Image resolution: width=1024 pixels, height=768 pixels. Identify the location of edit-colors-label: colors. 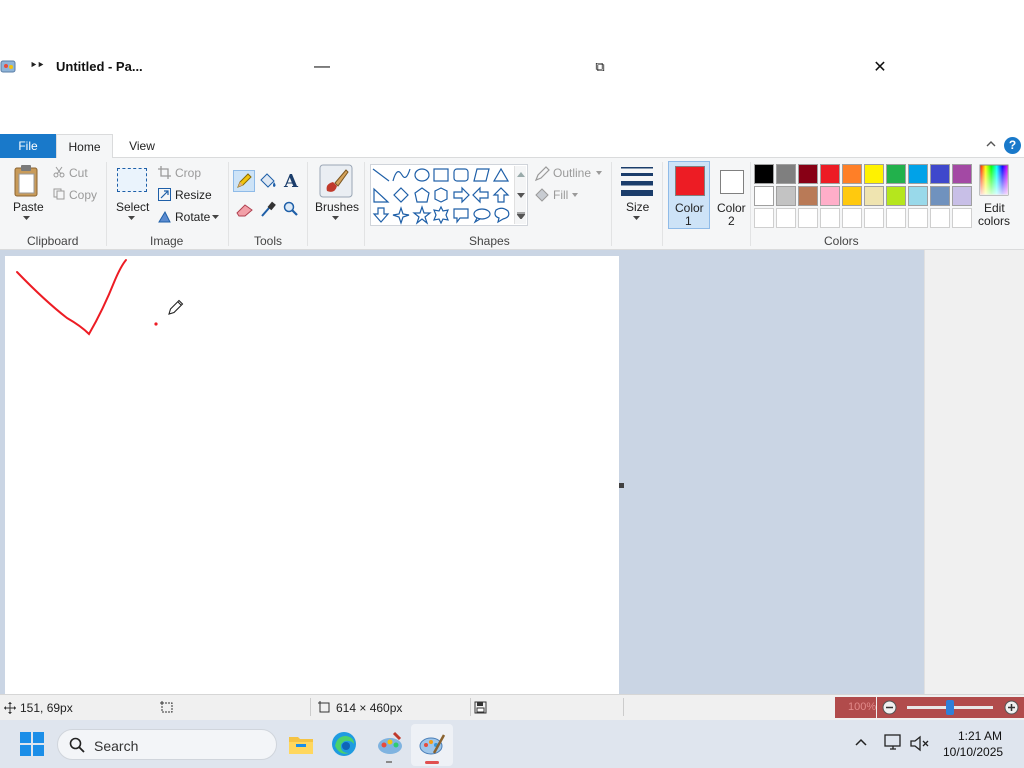
(994, 221).